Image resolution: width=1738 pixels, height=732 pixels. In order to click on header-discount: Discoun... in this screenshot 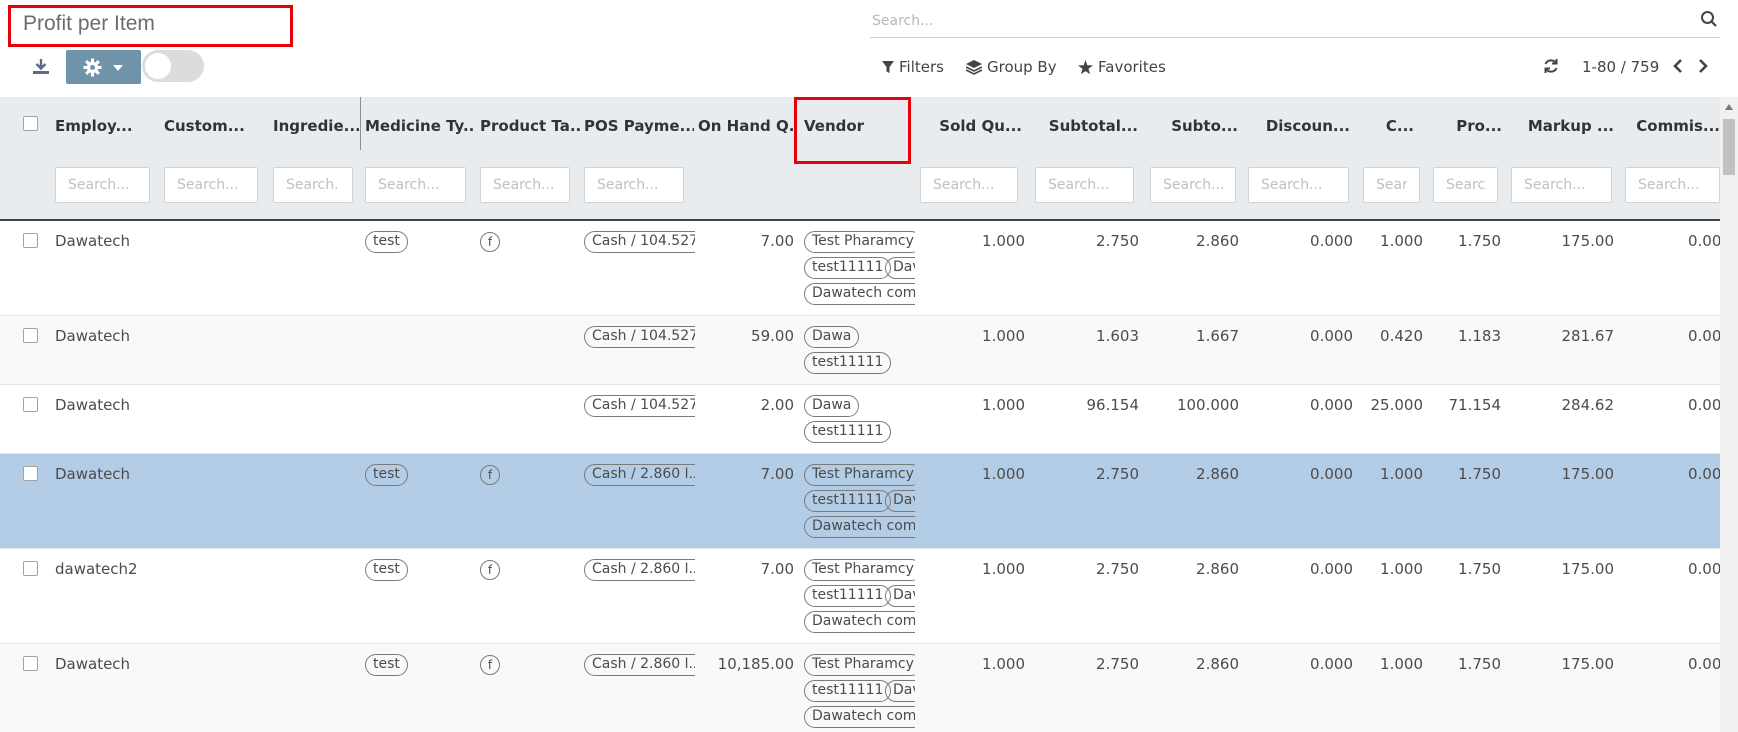, I will do `click(1298, 126)`.